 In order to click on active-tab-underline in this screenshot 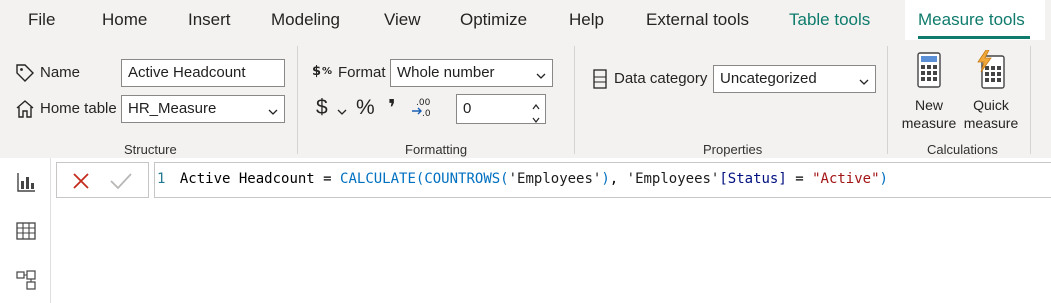, I will do `click(974, 37)`.